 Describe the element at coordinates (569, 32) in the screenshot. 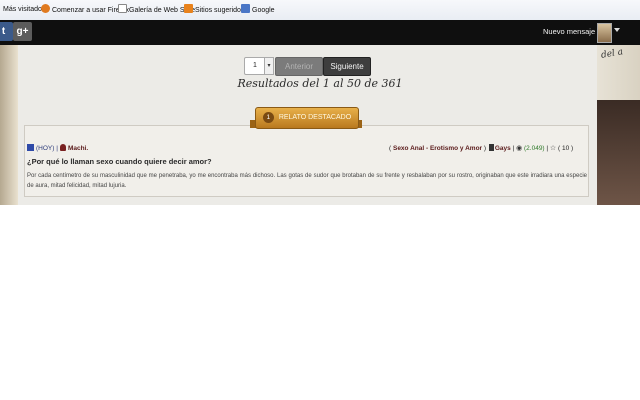

I see `new-message-link: Nuevo mensaje` at that location.